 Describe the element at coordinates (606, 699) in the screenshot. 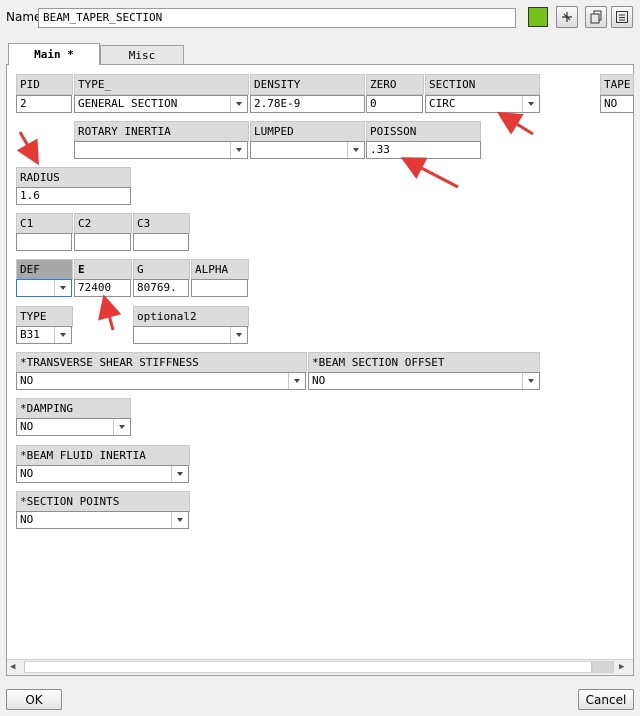

I see `cancel-button: Cancel` at that location.